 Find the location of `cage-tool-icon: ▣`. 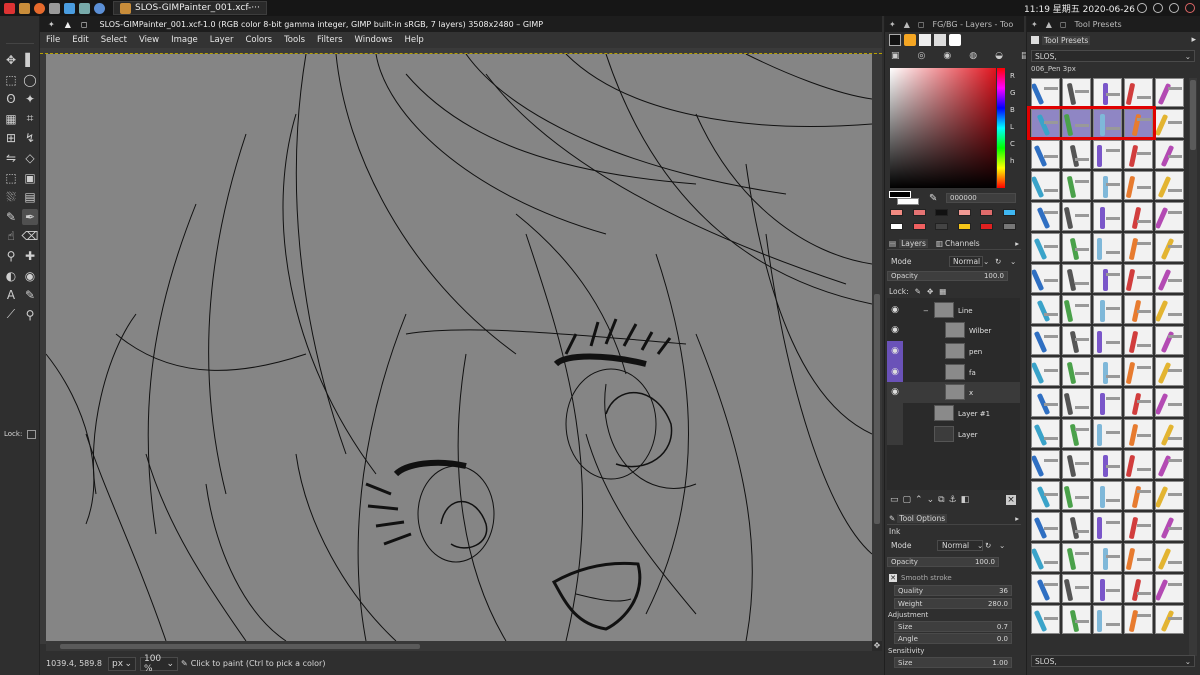

cage-tool-icon: ▣ is located at coordinates (30, 178).